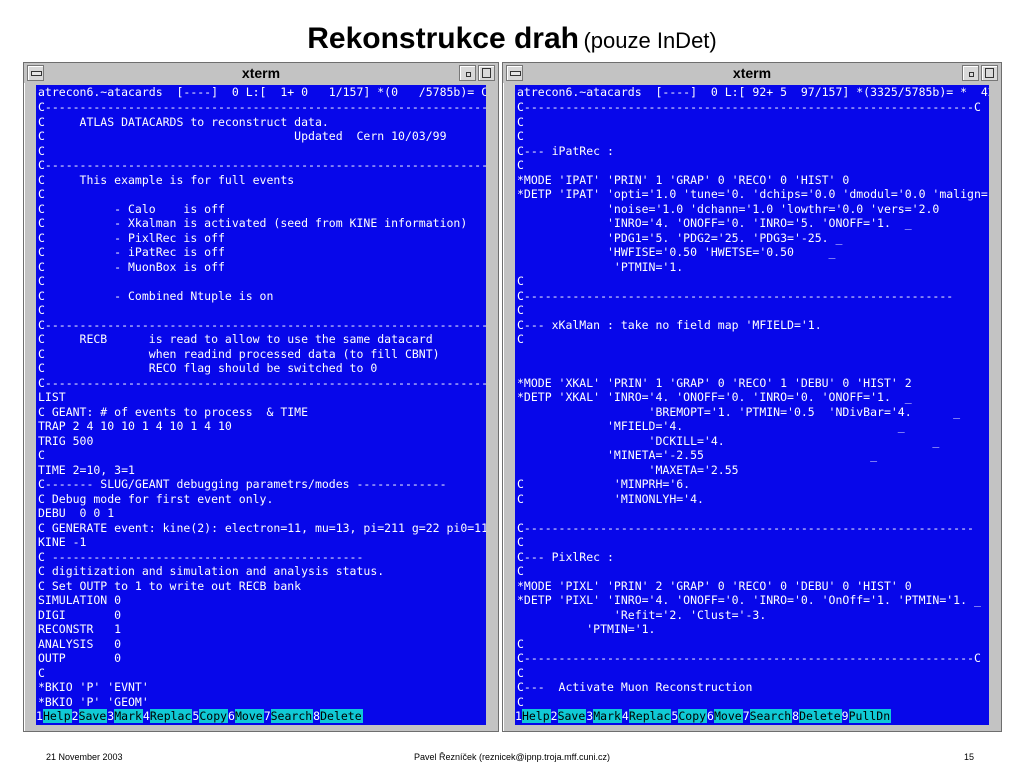 This screenshot has height=768, width=1024. What do you see at coordinates (261, 252) in the screenshot?
I see `editor-line: C - iPatRec is off C` at bounding box center [261, 252].